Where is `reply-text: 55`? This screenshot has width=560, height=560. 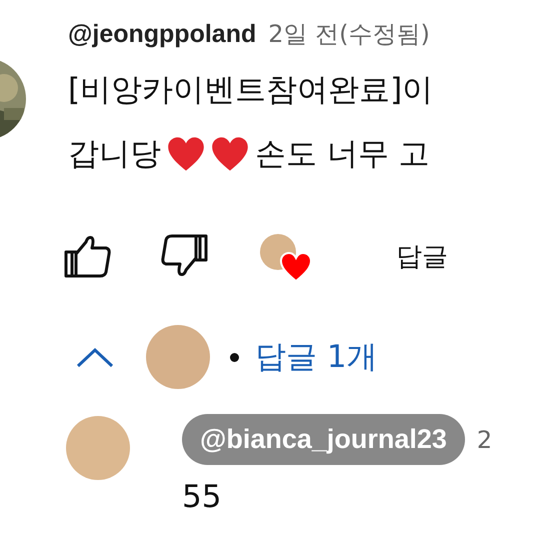 reply-text: 55 is located at coordinates (202, 497).